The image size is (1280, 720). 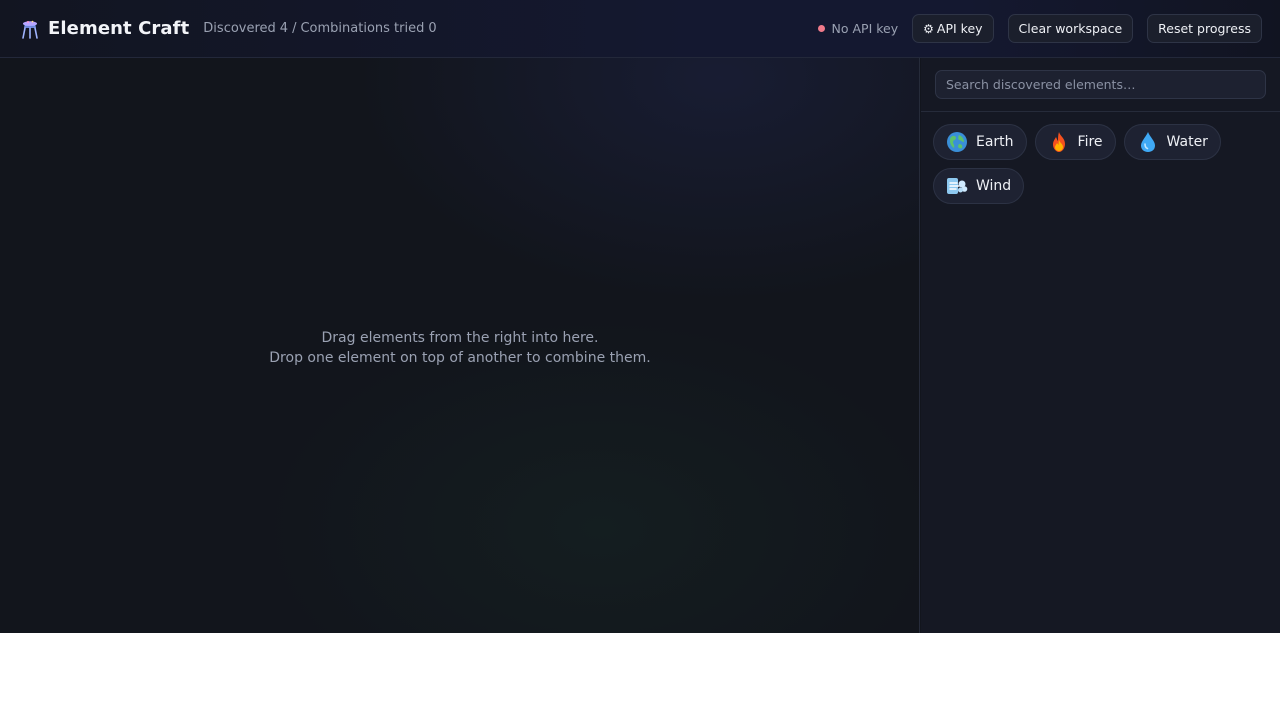 What do you see at coordinates (994, 186) in the screenshot?
I see `element-label: Wind` at bounding box center [994, 186].